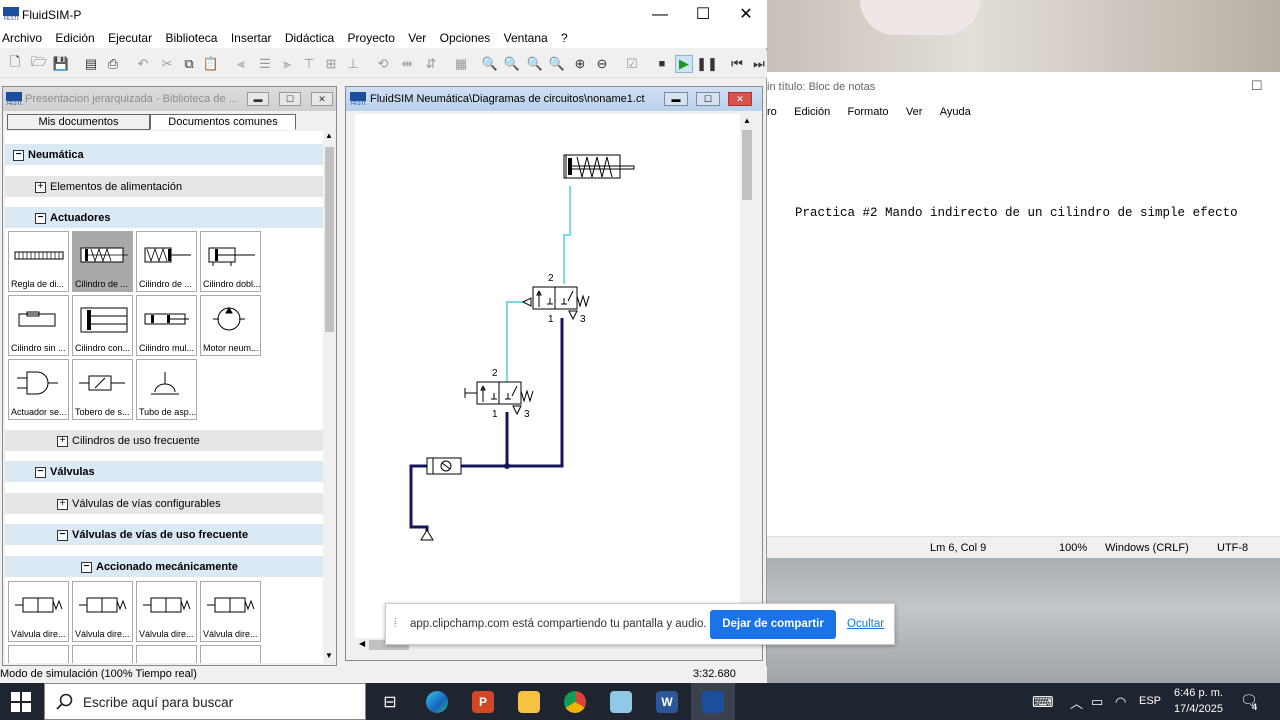 The width and height of the screenshot is (1280, 720). I want to click on tree-node-actuadores: − Actuadores, so click(164, 217).